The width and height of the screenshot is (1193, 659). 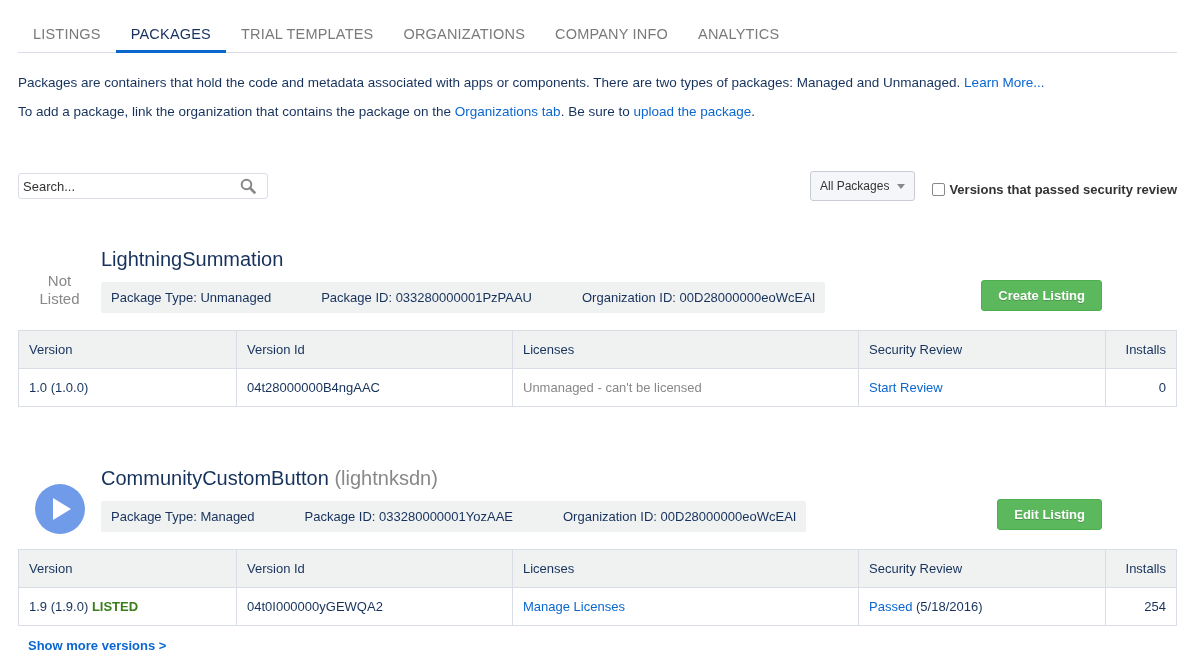 What do you see at coordinates (906, 387) in the screenshot?
I see `review-link: Start Review` at bounding box center [906, 387].